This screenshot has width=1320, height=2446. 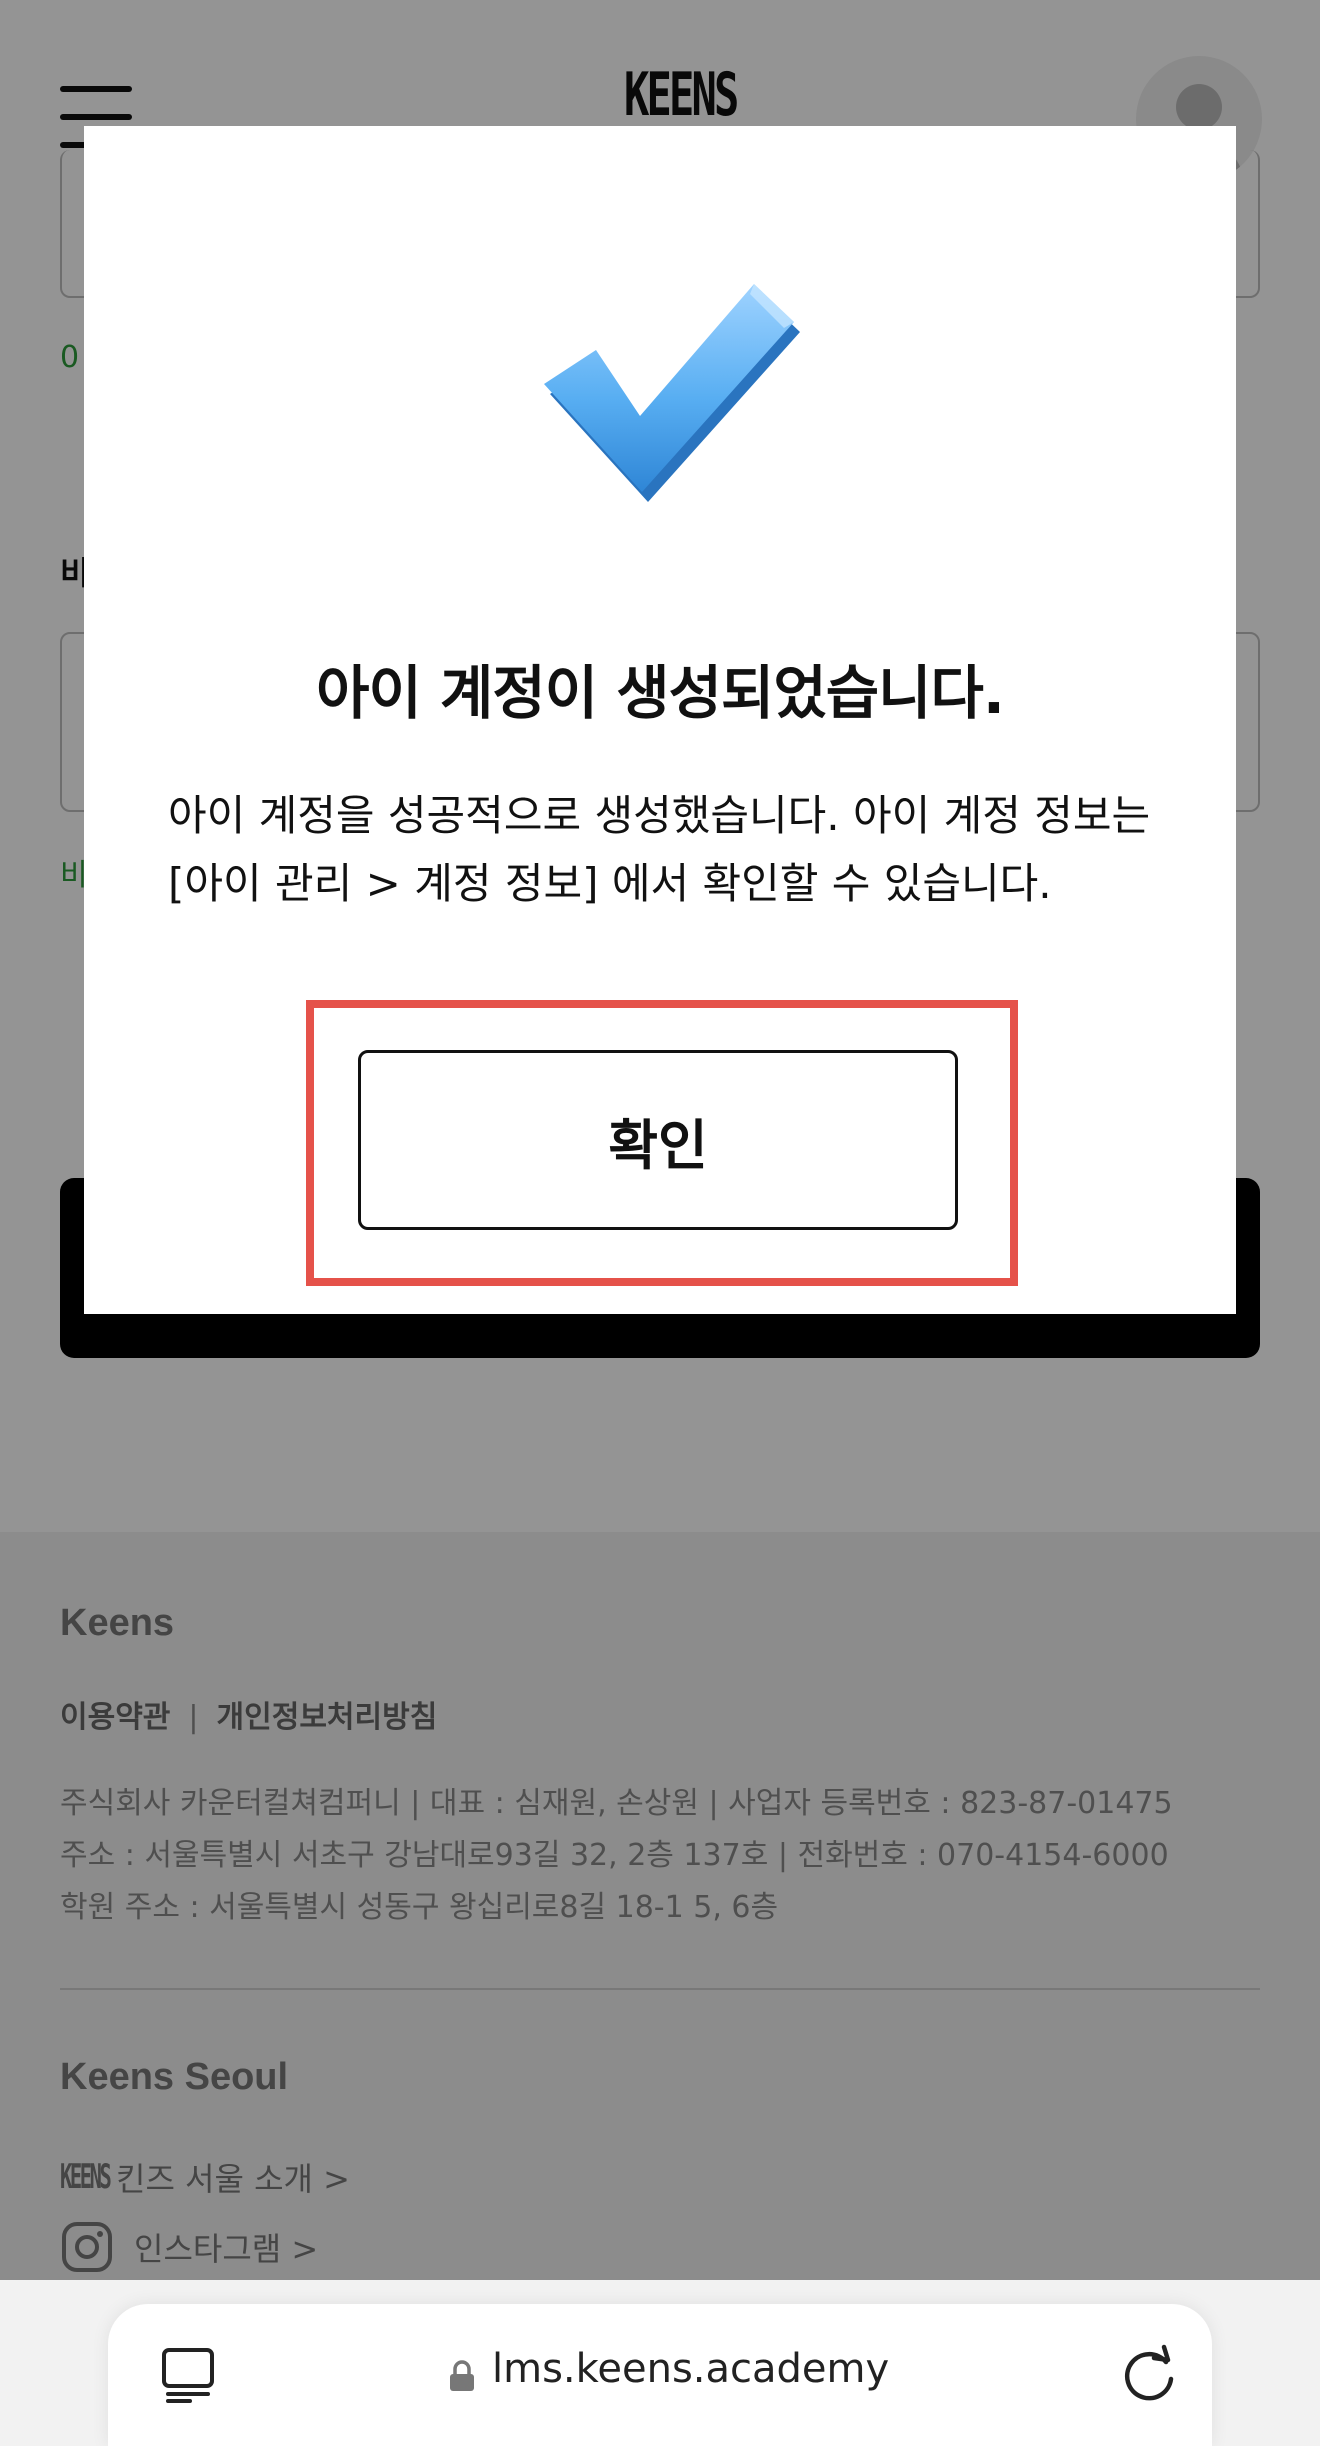 What do you see at coordinates (672, 393) in the screenshot?
I see `check-mark-icon` at bounding box center [672, 393].